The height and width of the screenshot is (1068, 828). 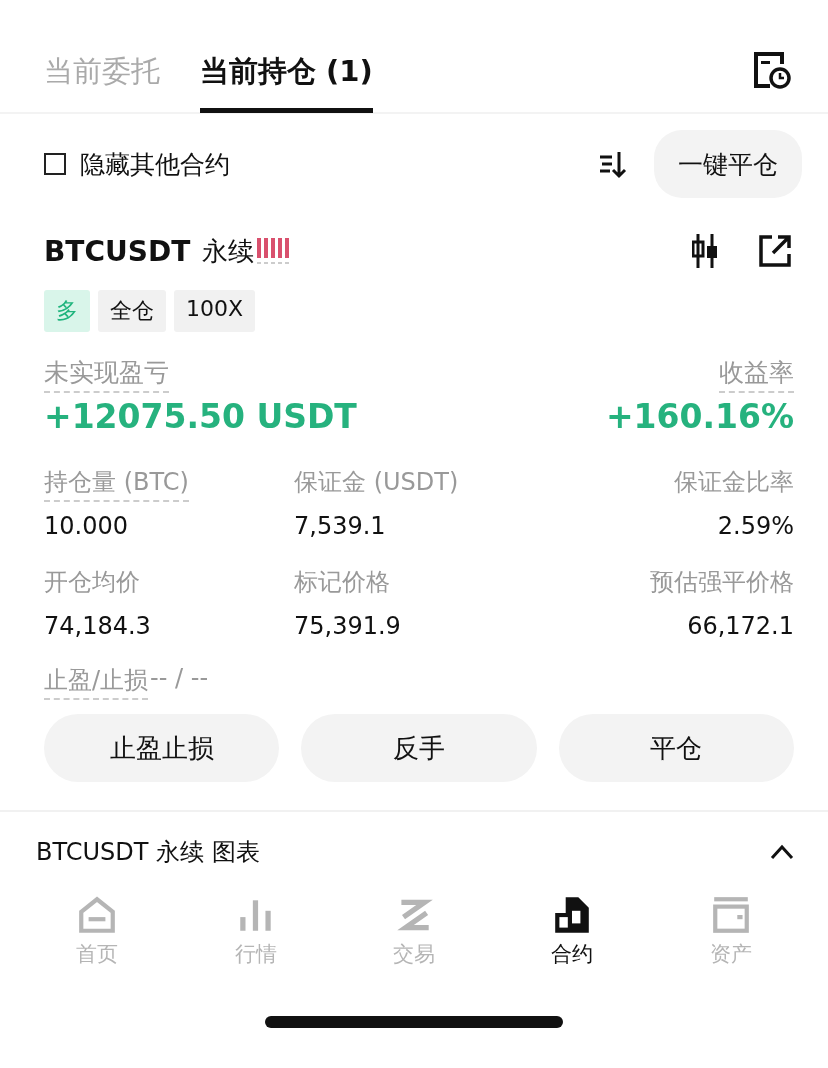 I want to click on field-label: 标记价格, so click(x=342, y=582).